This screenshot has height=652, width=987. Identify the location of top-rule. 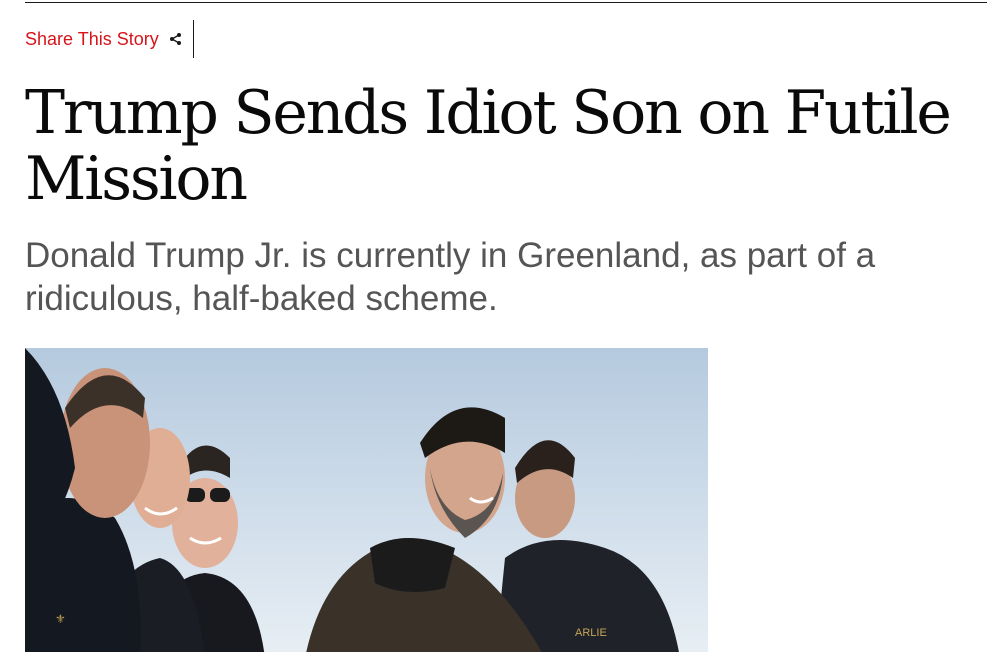
(506, 2).